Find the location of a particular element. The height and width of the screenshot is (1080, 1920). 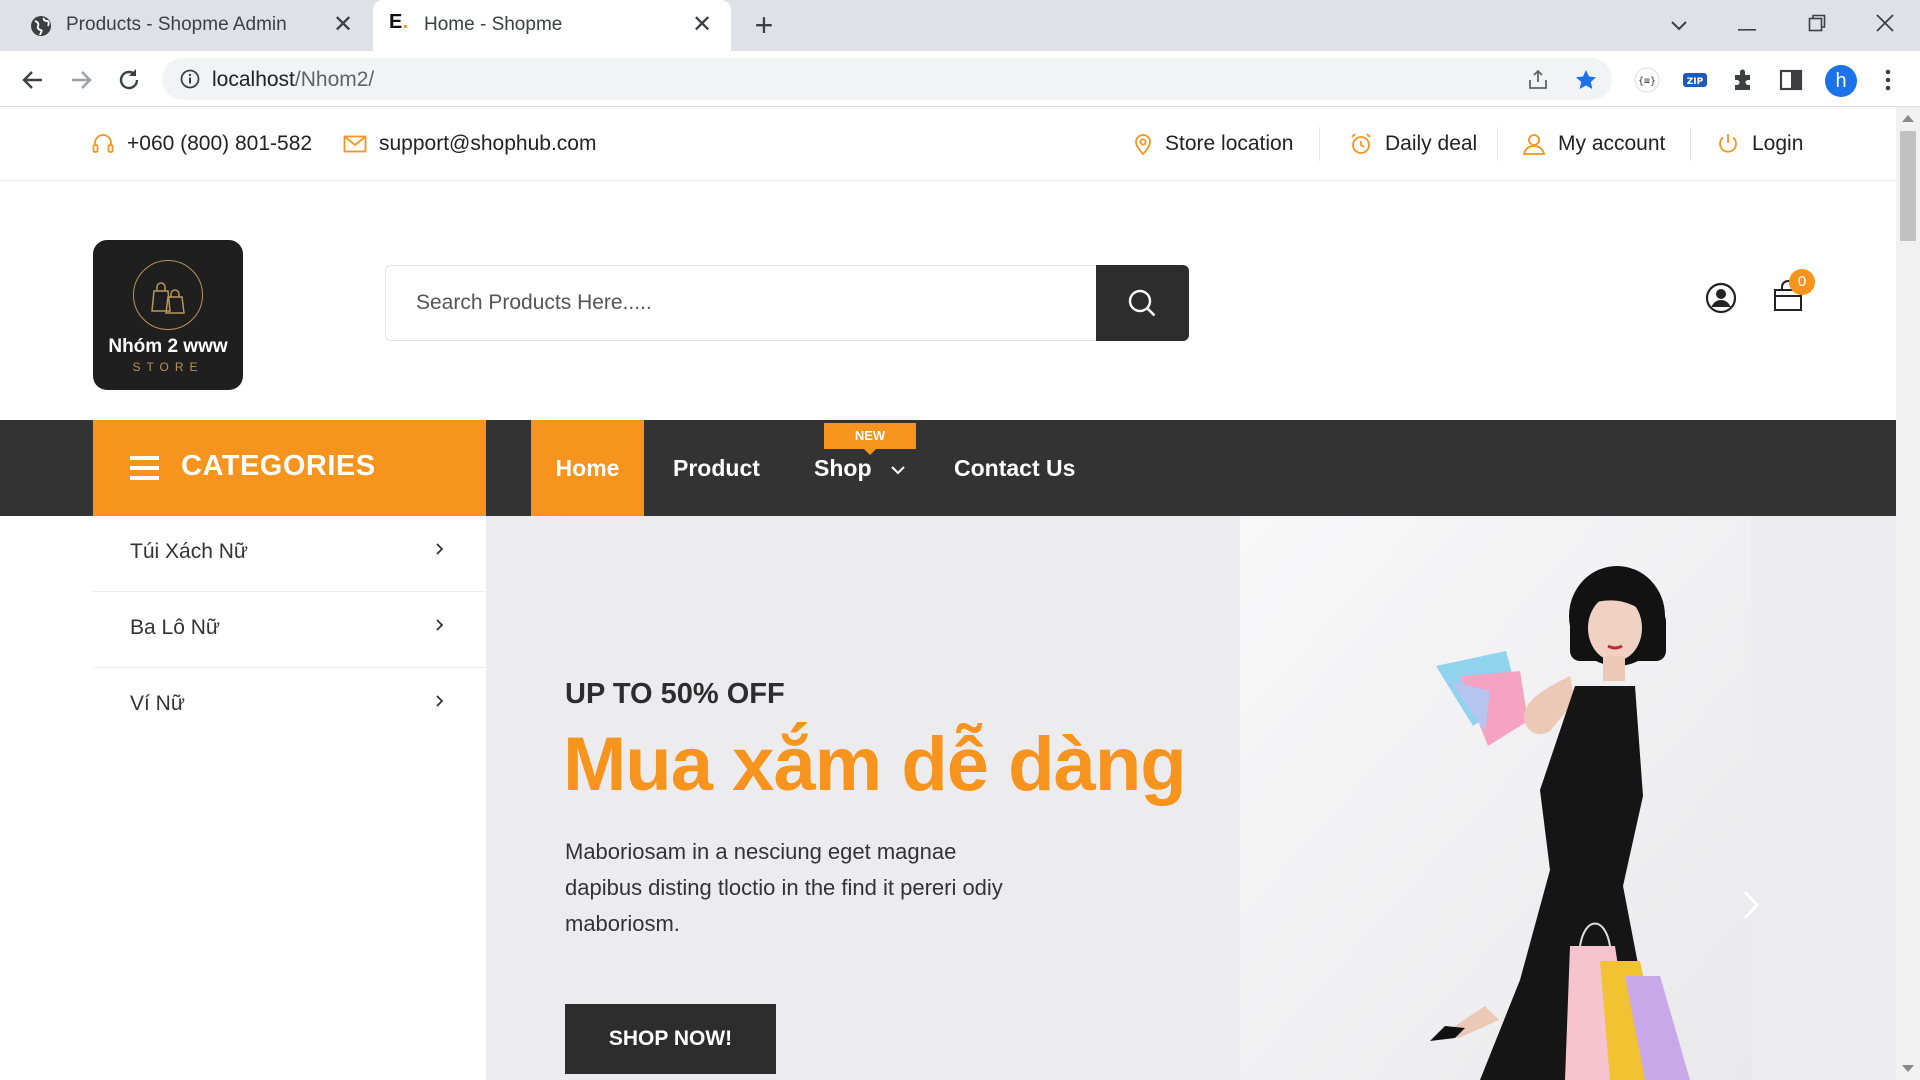

hero-model-image is located at coordinates (1495, 798).